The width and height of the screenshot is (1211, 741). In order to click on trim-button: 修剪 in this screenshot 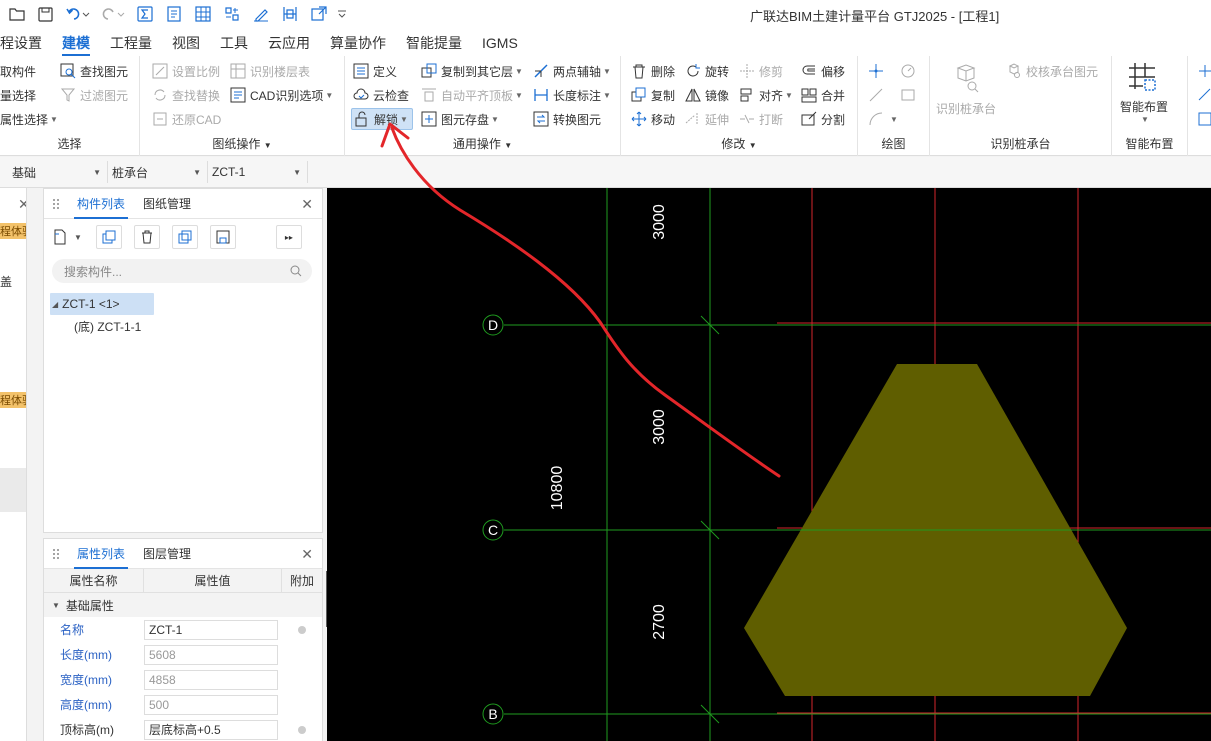, I will do `click(761, 71)`.